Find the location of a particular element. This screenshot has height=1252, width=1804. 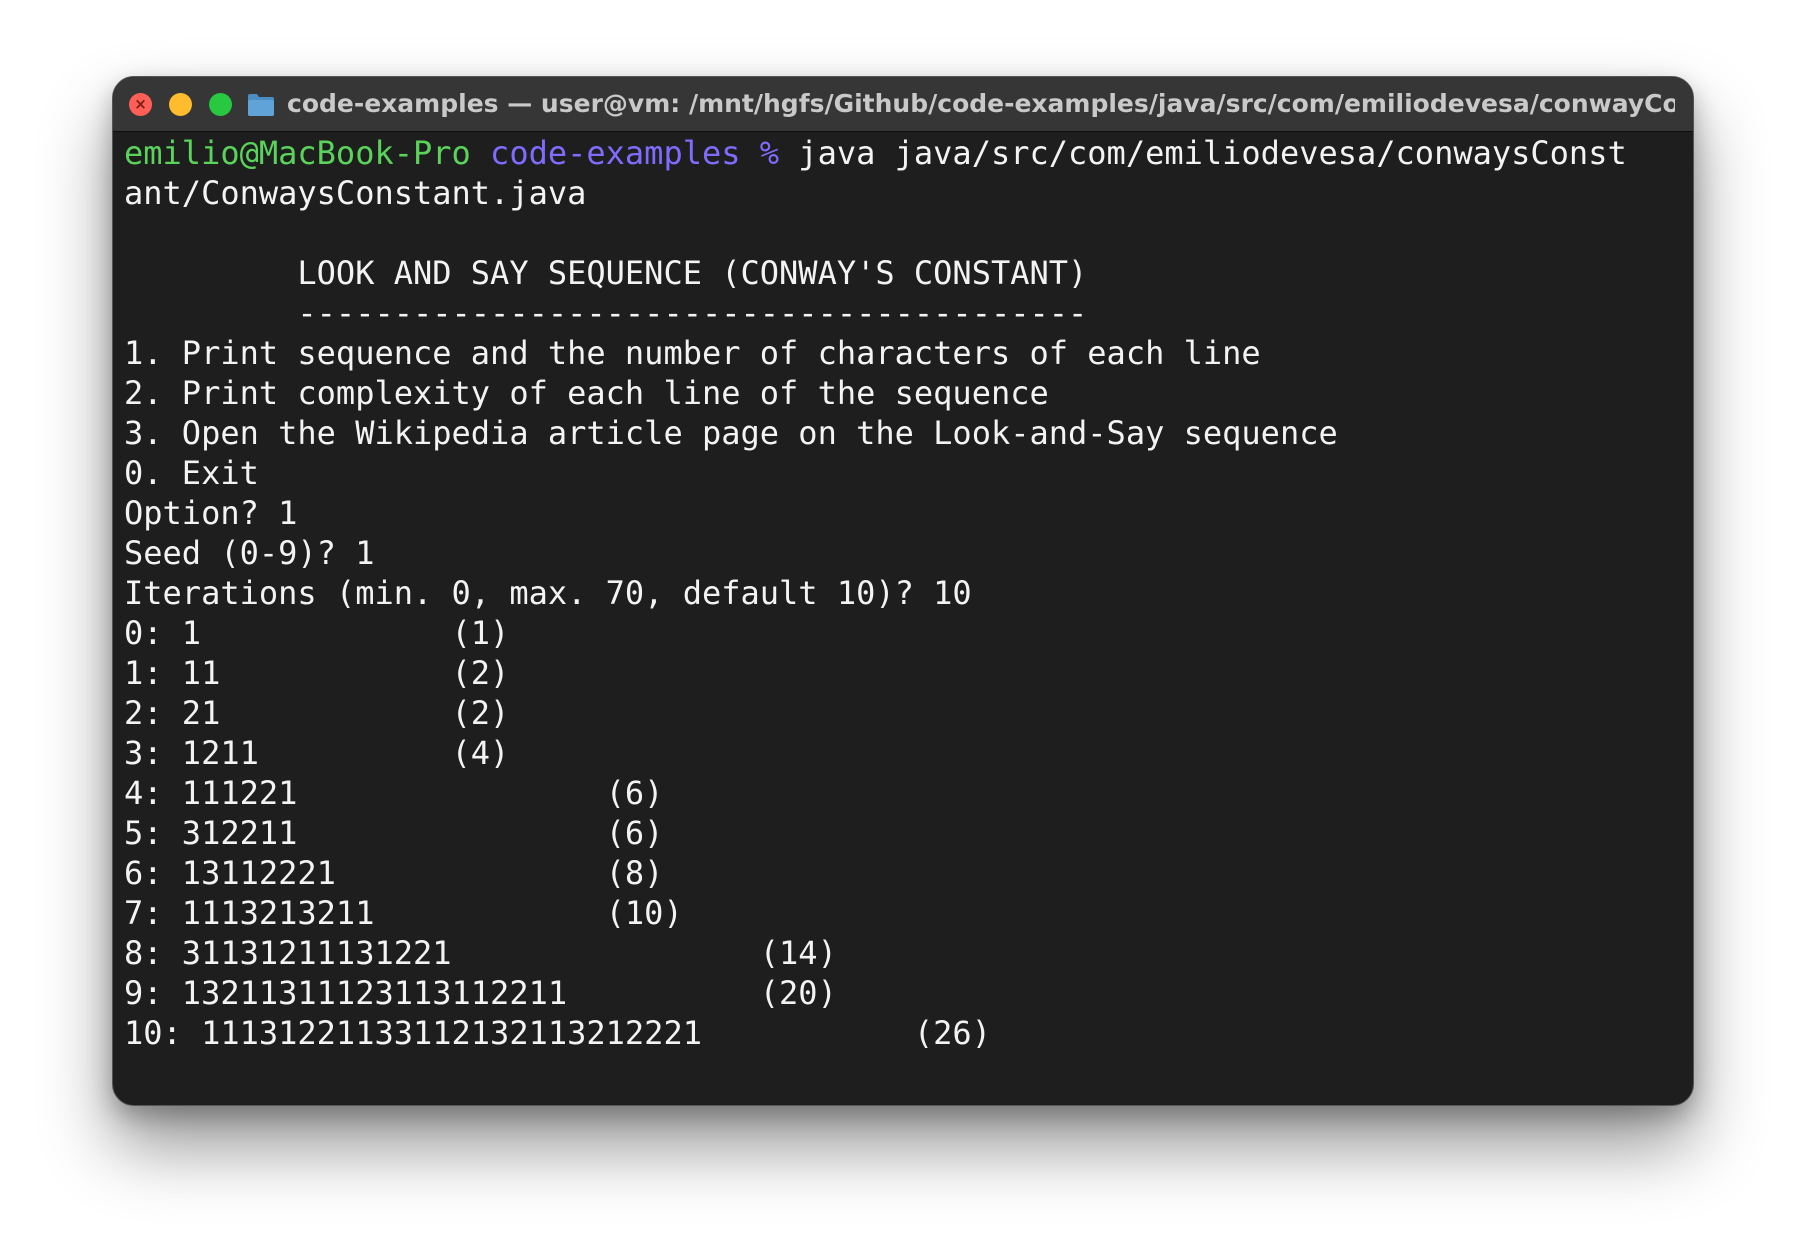

minimize-button is located at coordinates (180, 104).